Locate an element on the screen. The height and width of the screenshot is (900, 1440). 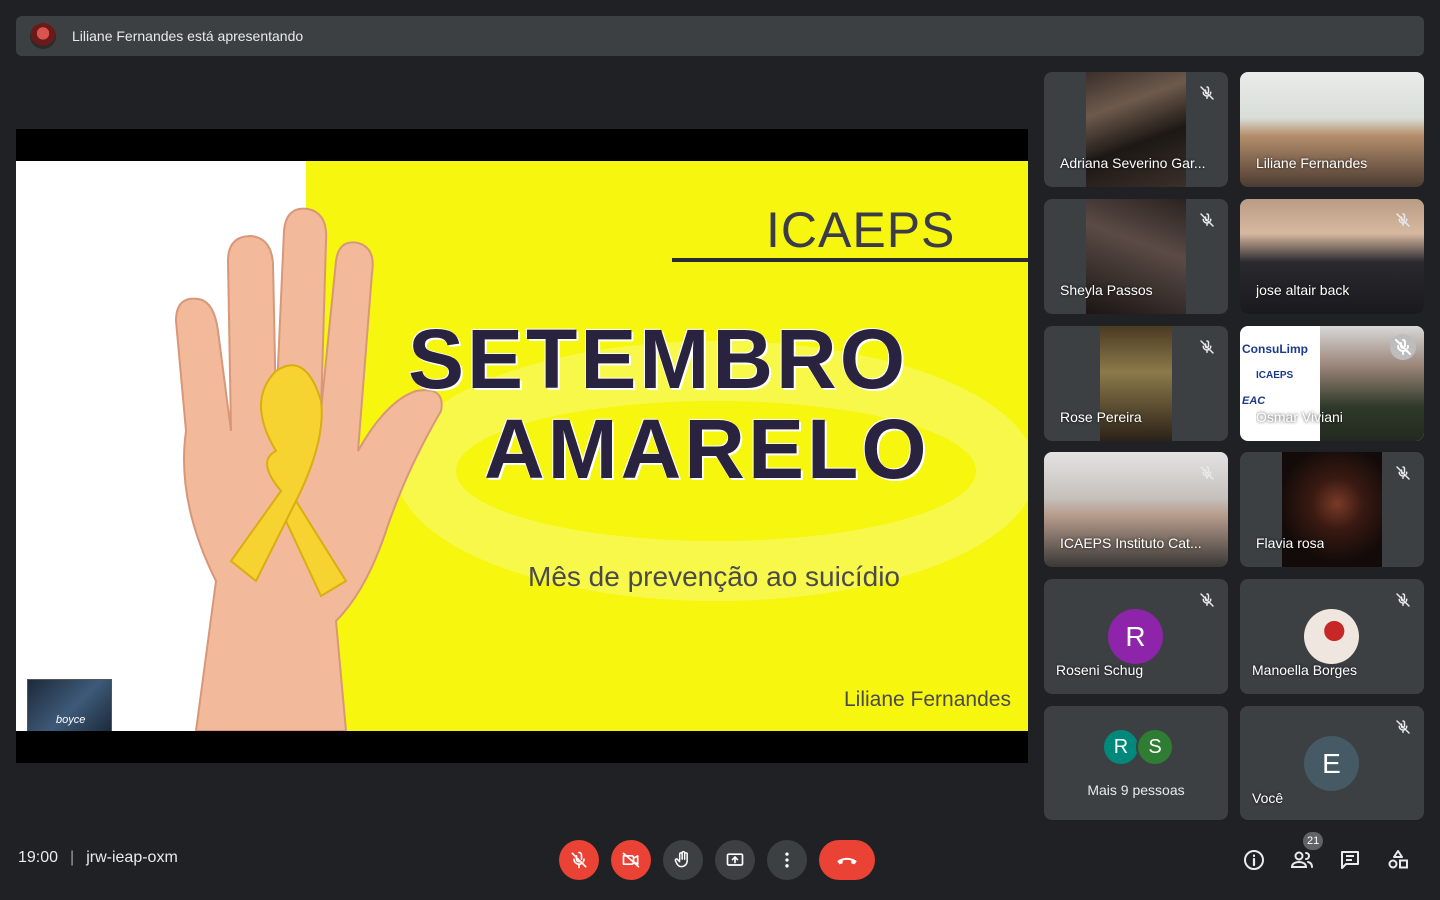
microphone-toggle-button is located at coordinates (579, 860).